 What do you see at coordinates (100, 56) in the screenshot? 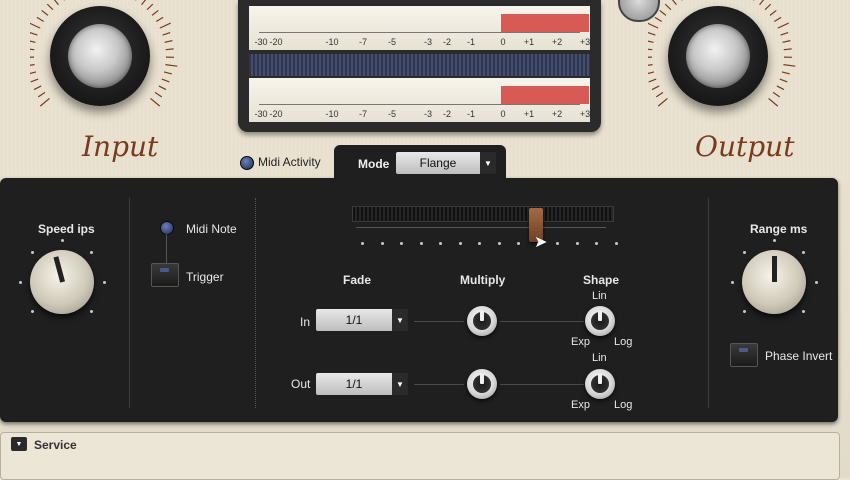
I see `input-knob` at bounding box center [100, 56].